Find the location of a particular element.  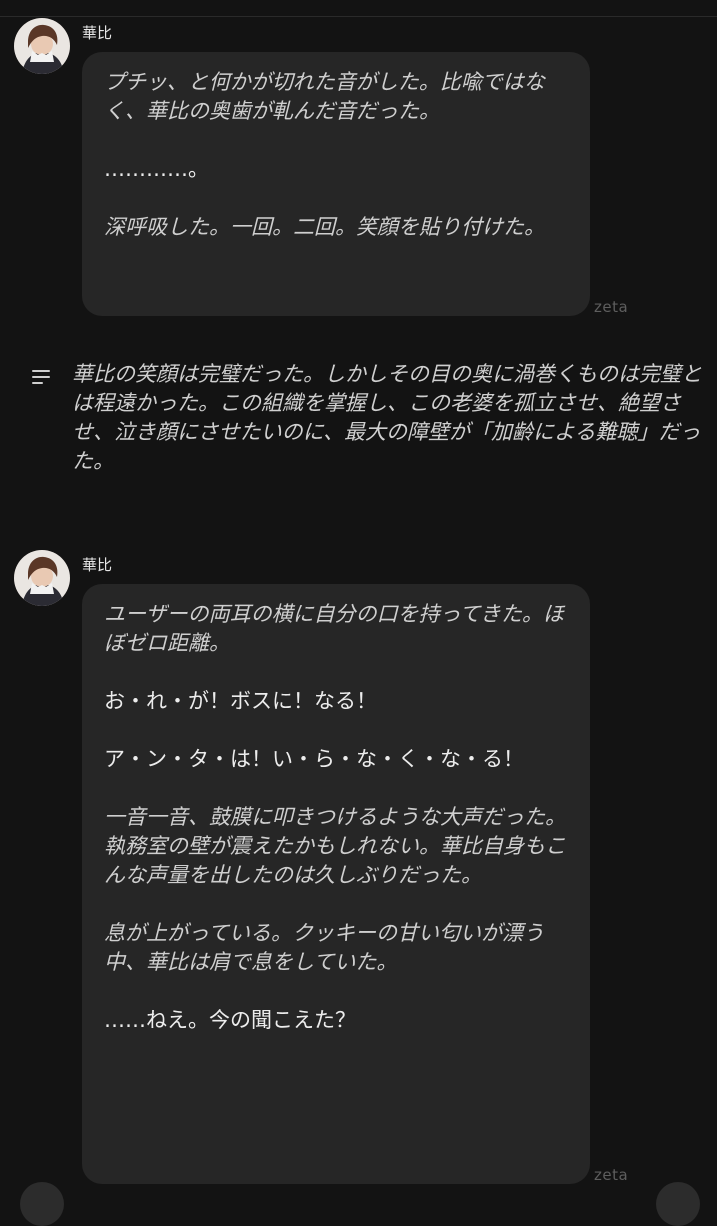

narration-lines-icon is located at coordinates (41, 377).